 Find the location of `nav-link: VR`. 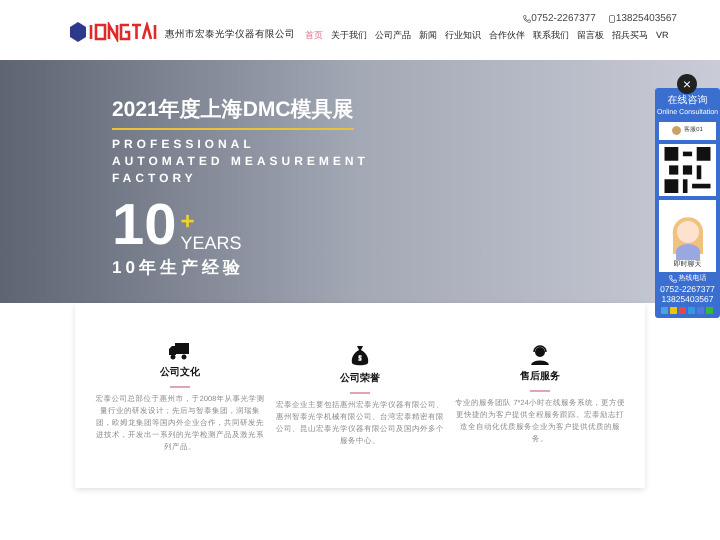

nav-link: VR is located at coordinates (662, 35).